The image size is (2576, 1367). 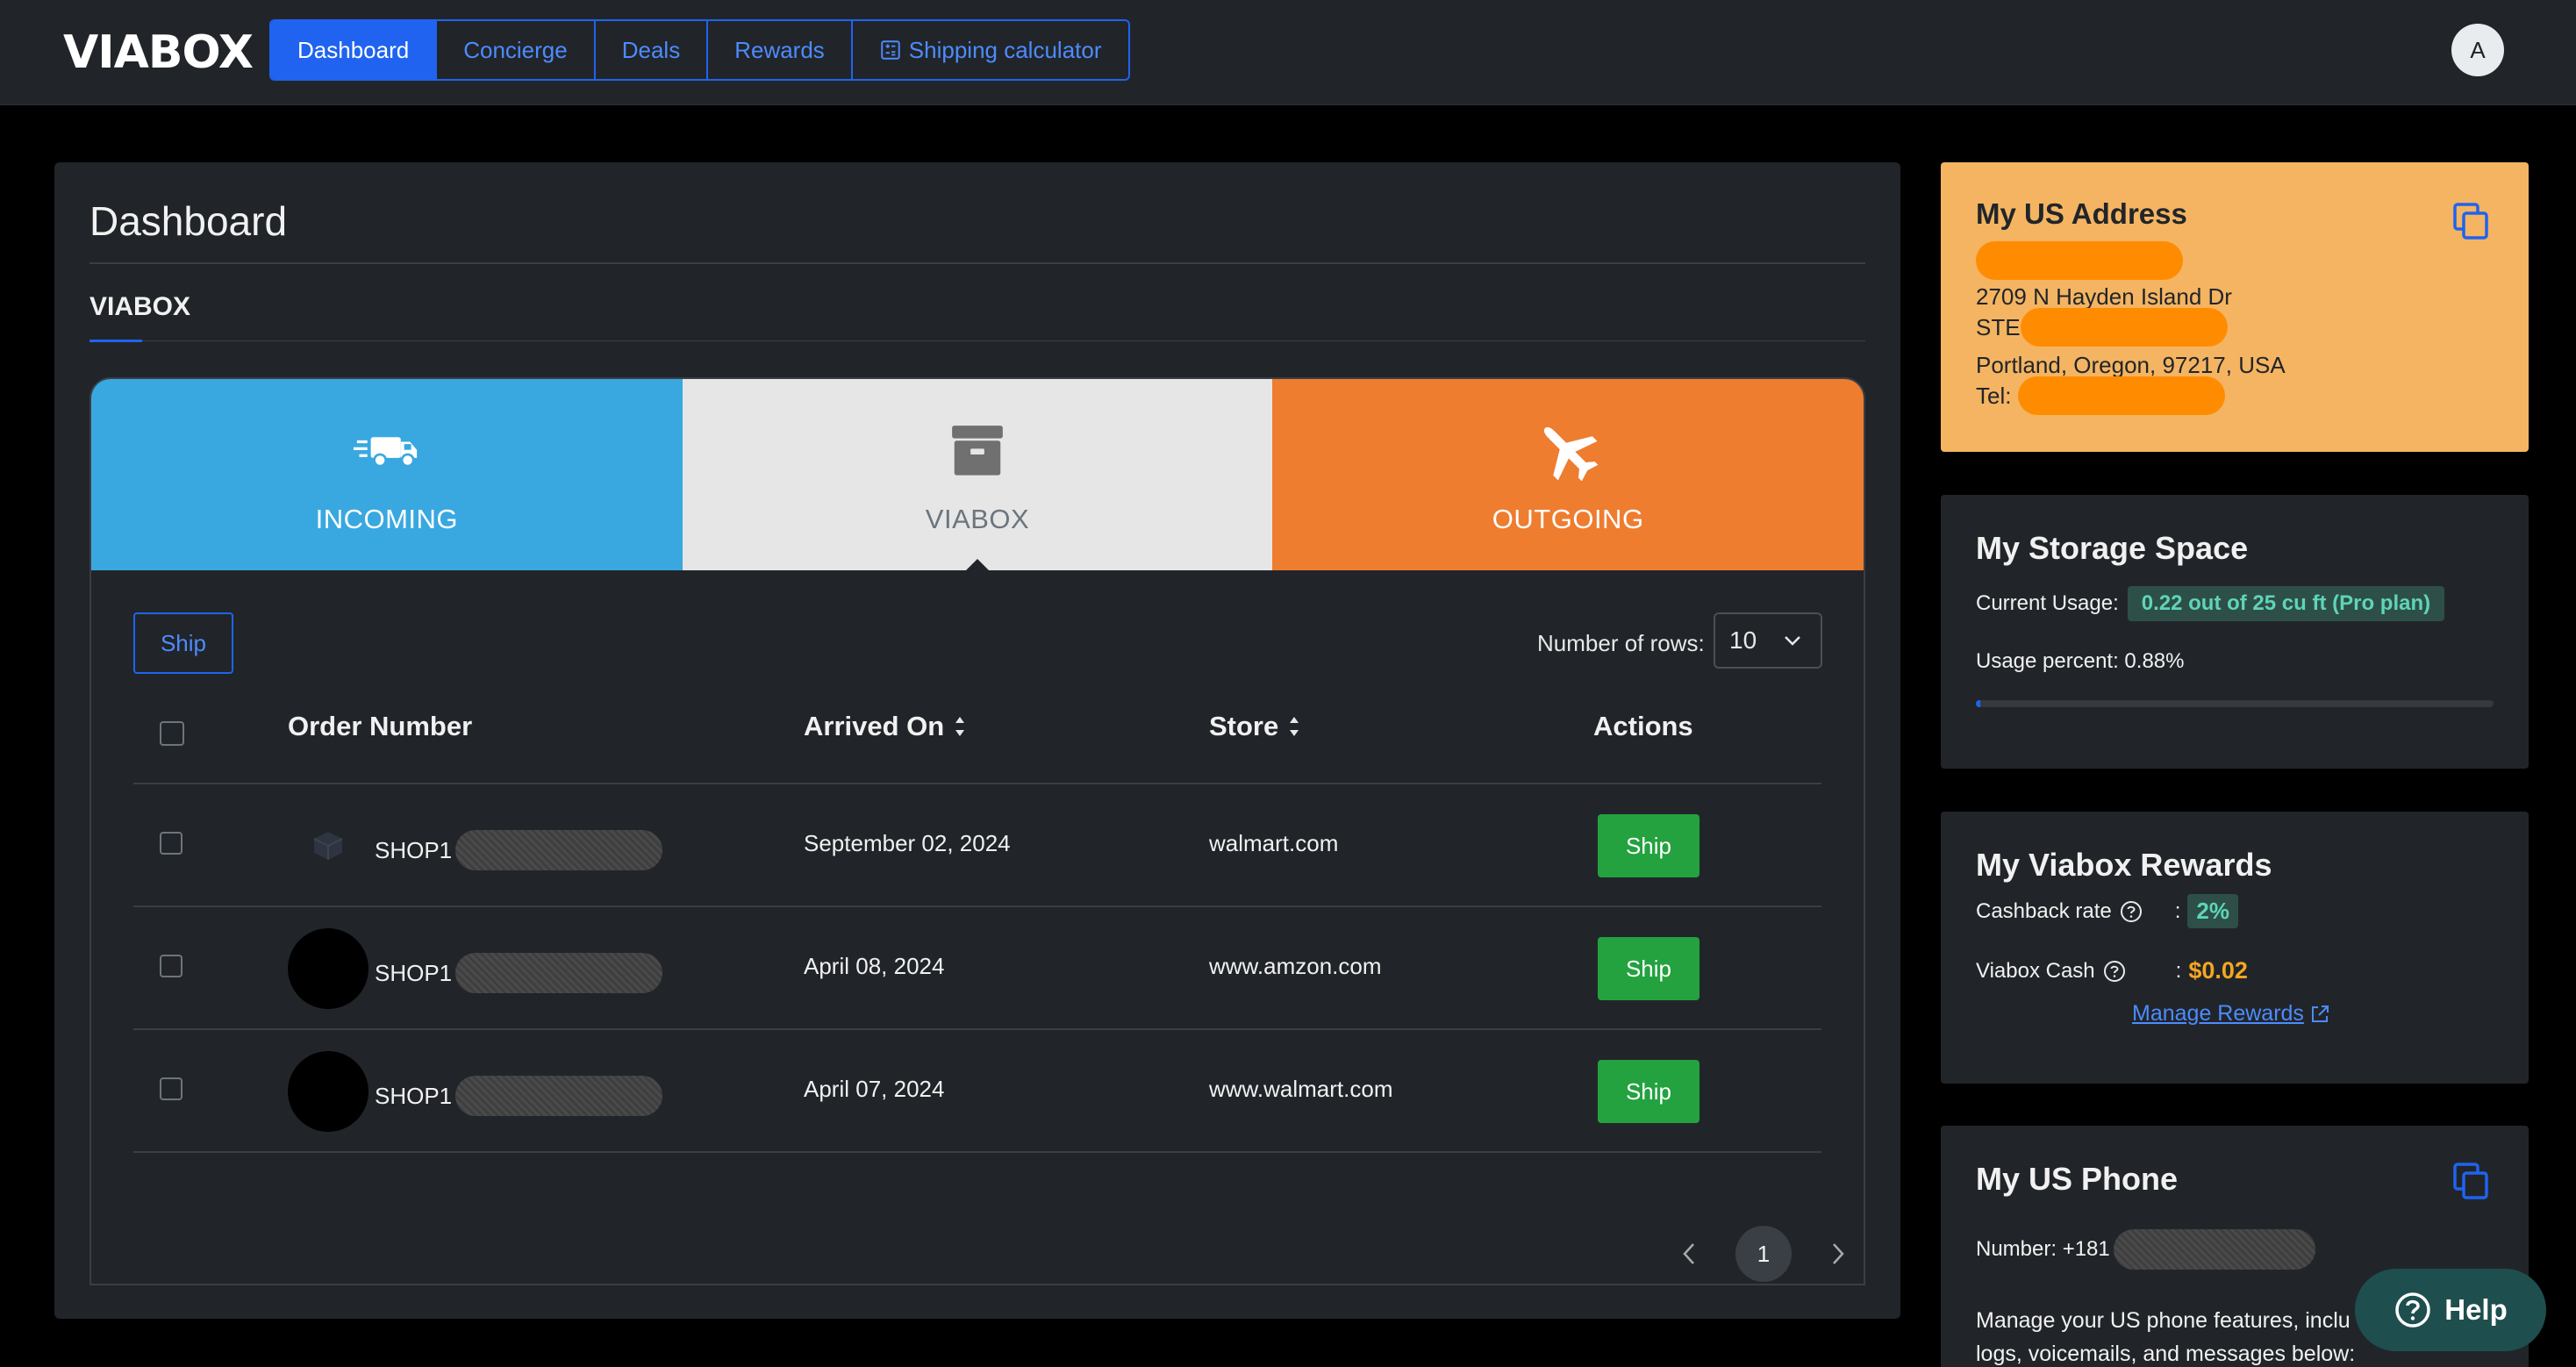 What do you see at coordinates (2320, 1013) in the screenshot?
I see `external-link-icon` at bounding box center [2320, 1013].